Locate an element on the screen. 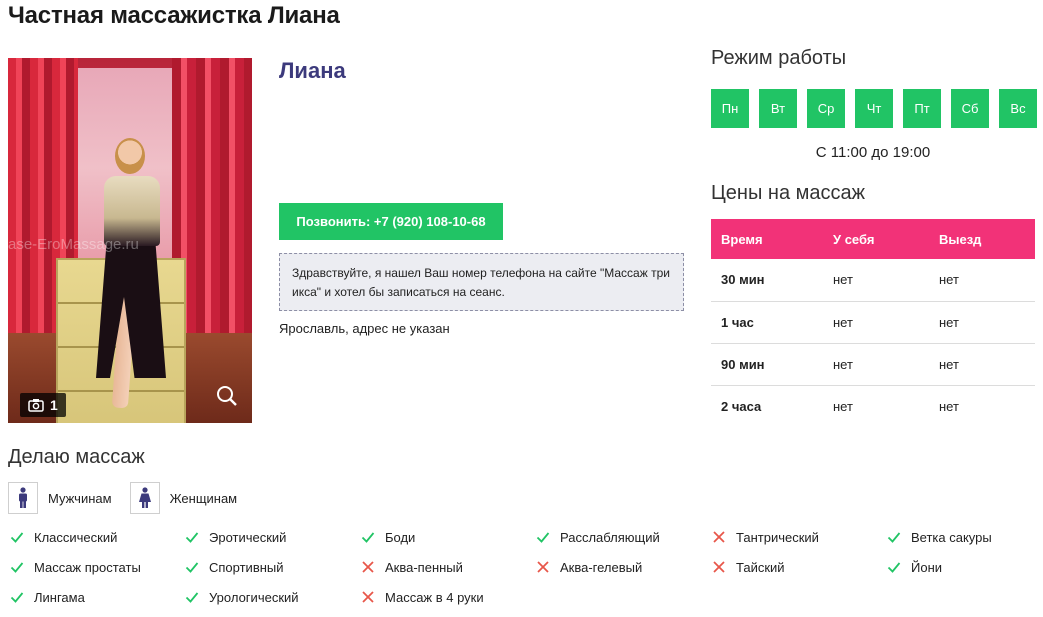  service-label: Йони is located at coordinates (927, 567).